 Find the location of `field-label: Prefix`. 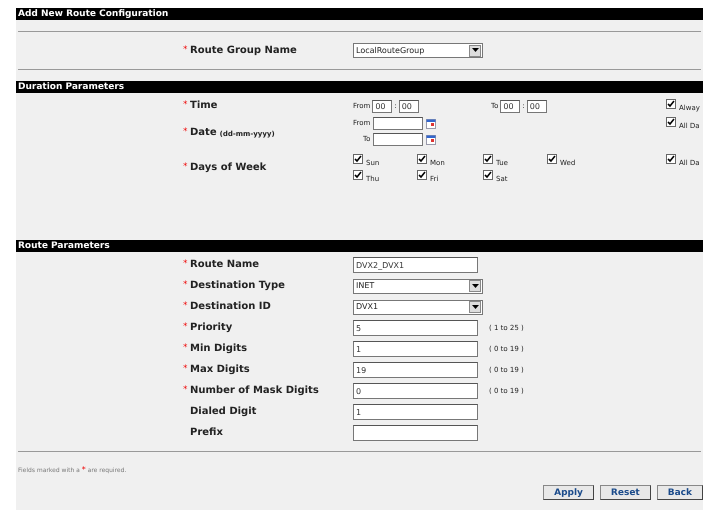

field-label: Prefix is located at coordinates (206, 433).